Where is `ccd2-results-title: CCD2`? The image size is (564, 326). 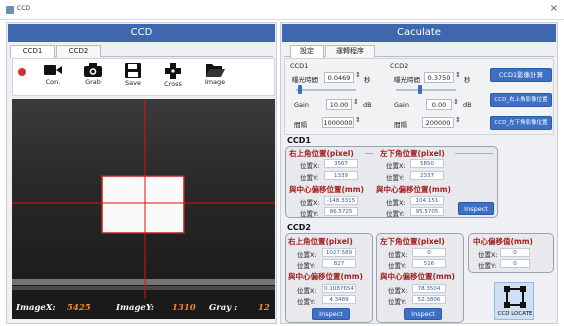
ccd2-results-title: CCD2 is located at coordinates (299, 227).